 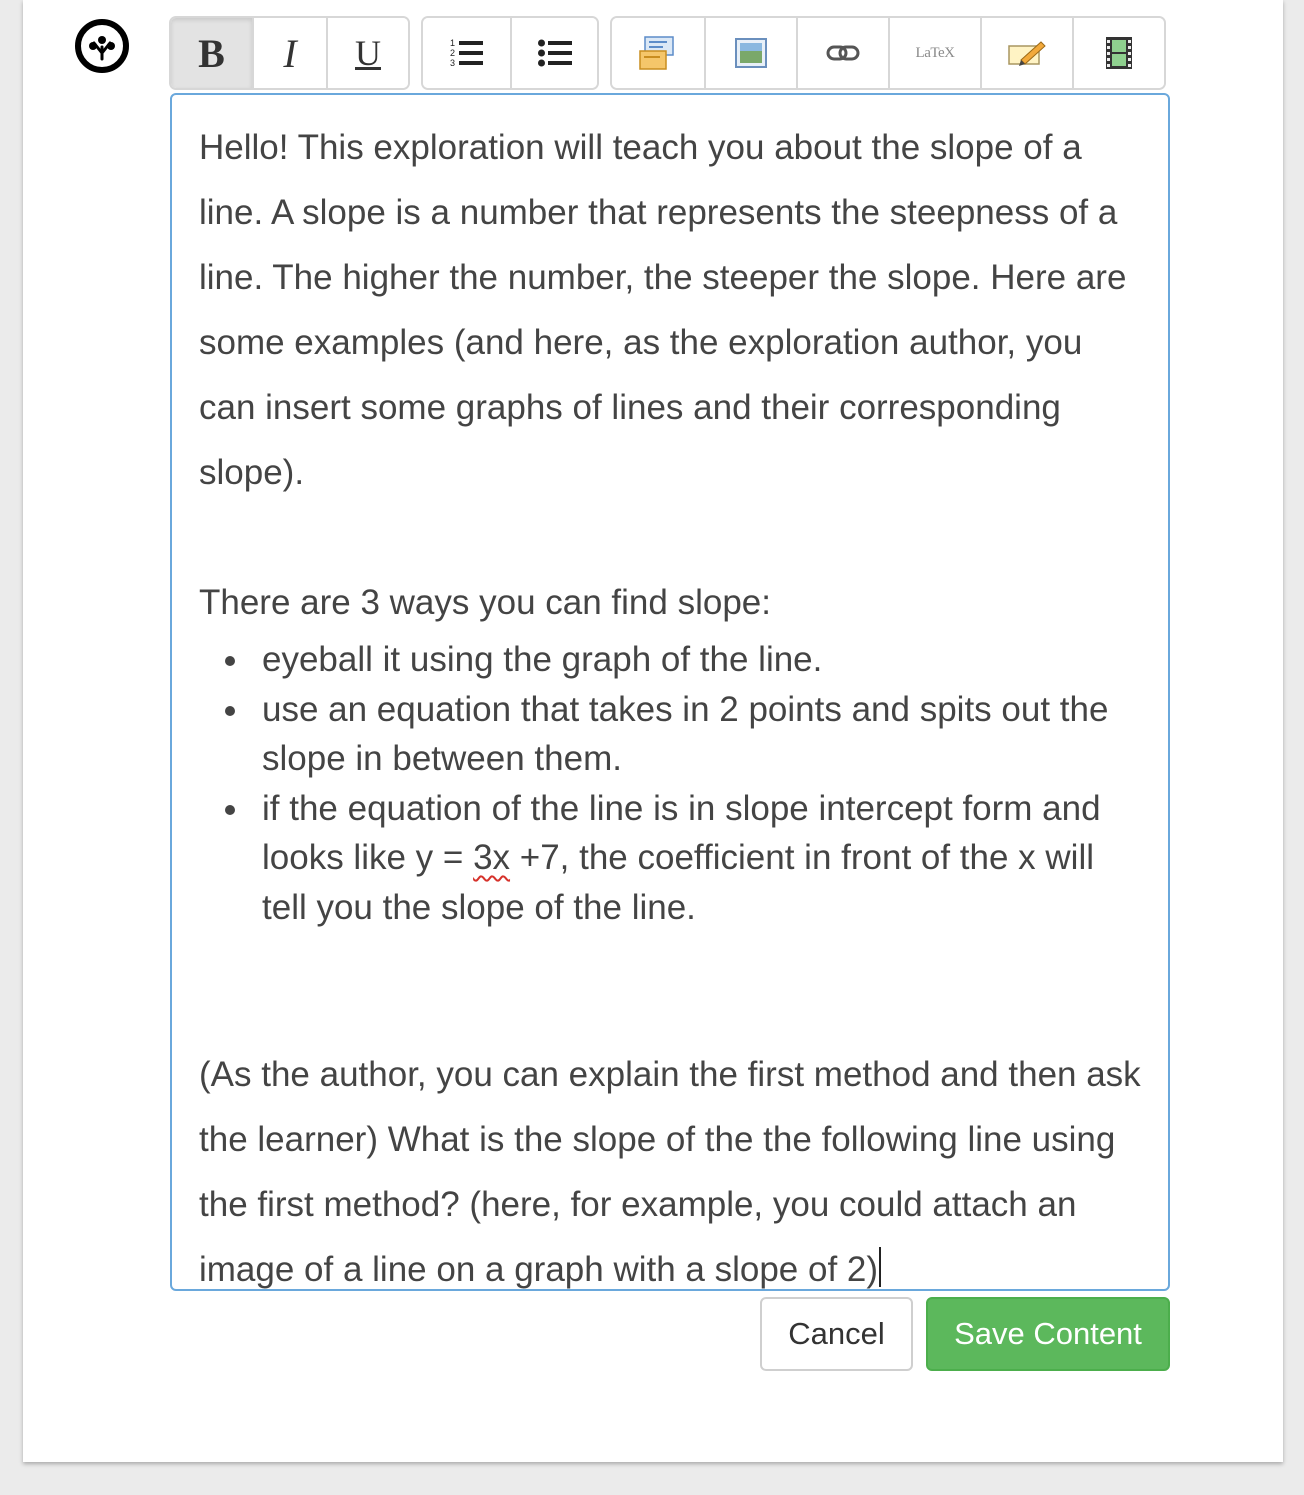 I want to click on cancel-button: Cancel, so click(x=836, y=1334).